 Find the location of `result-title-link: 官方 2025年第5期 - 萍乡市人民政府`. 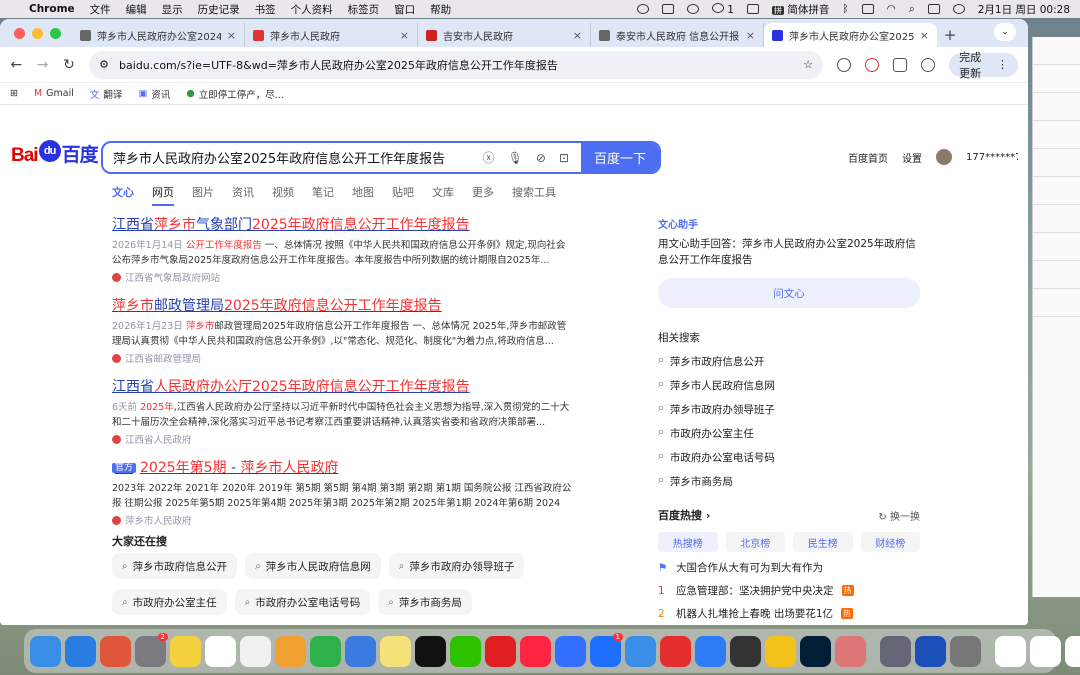

result-title-link: 官方 2025年第5期 - 萍乡市人民政府 is located at coordinates (342, 467).